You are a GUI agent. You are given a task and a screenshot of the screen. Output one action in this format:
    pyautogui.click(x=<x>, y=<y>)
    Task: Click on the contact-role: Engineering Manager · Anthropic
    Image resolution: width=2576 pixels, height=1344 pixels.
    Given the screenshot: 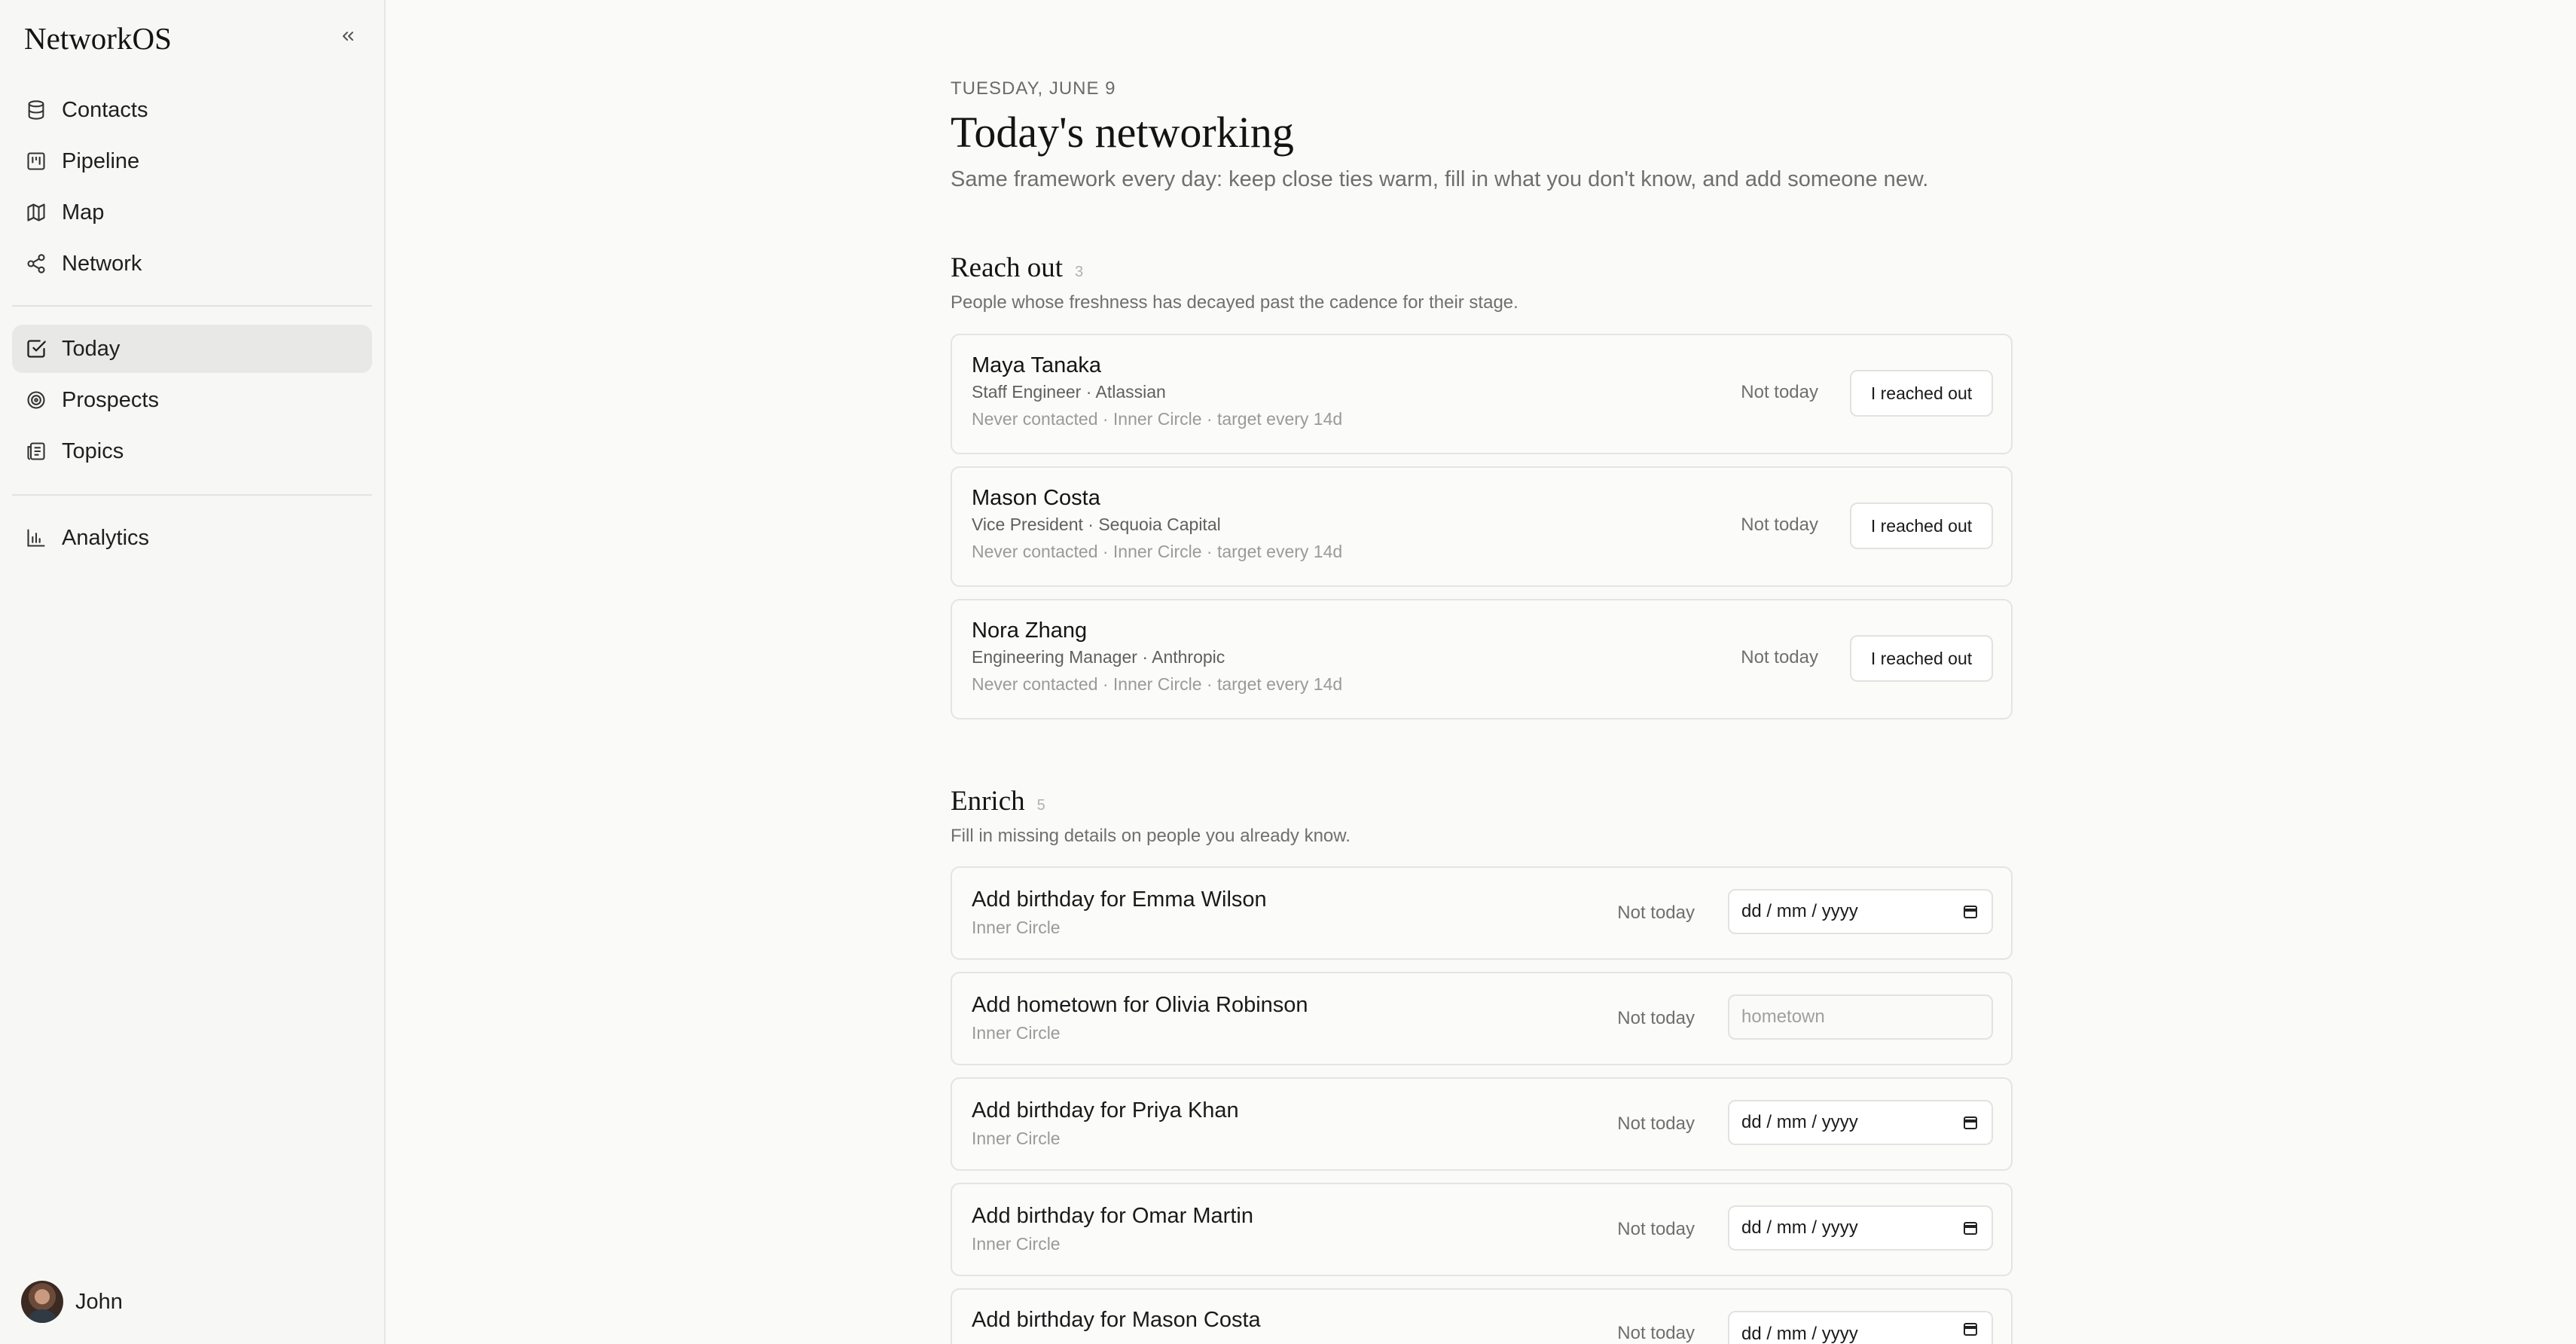 What is the action you would take?
    pyautogui.click(x=1099, y=657)
    